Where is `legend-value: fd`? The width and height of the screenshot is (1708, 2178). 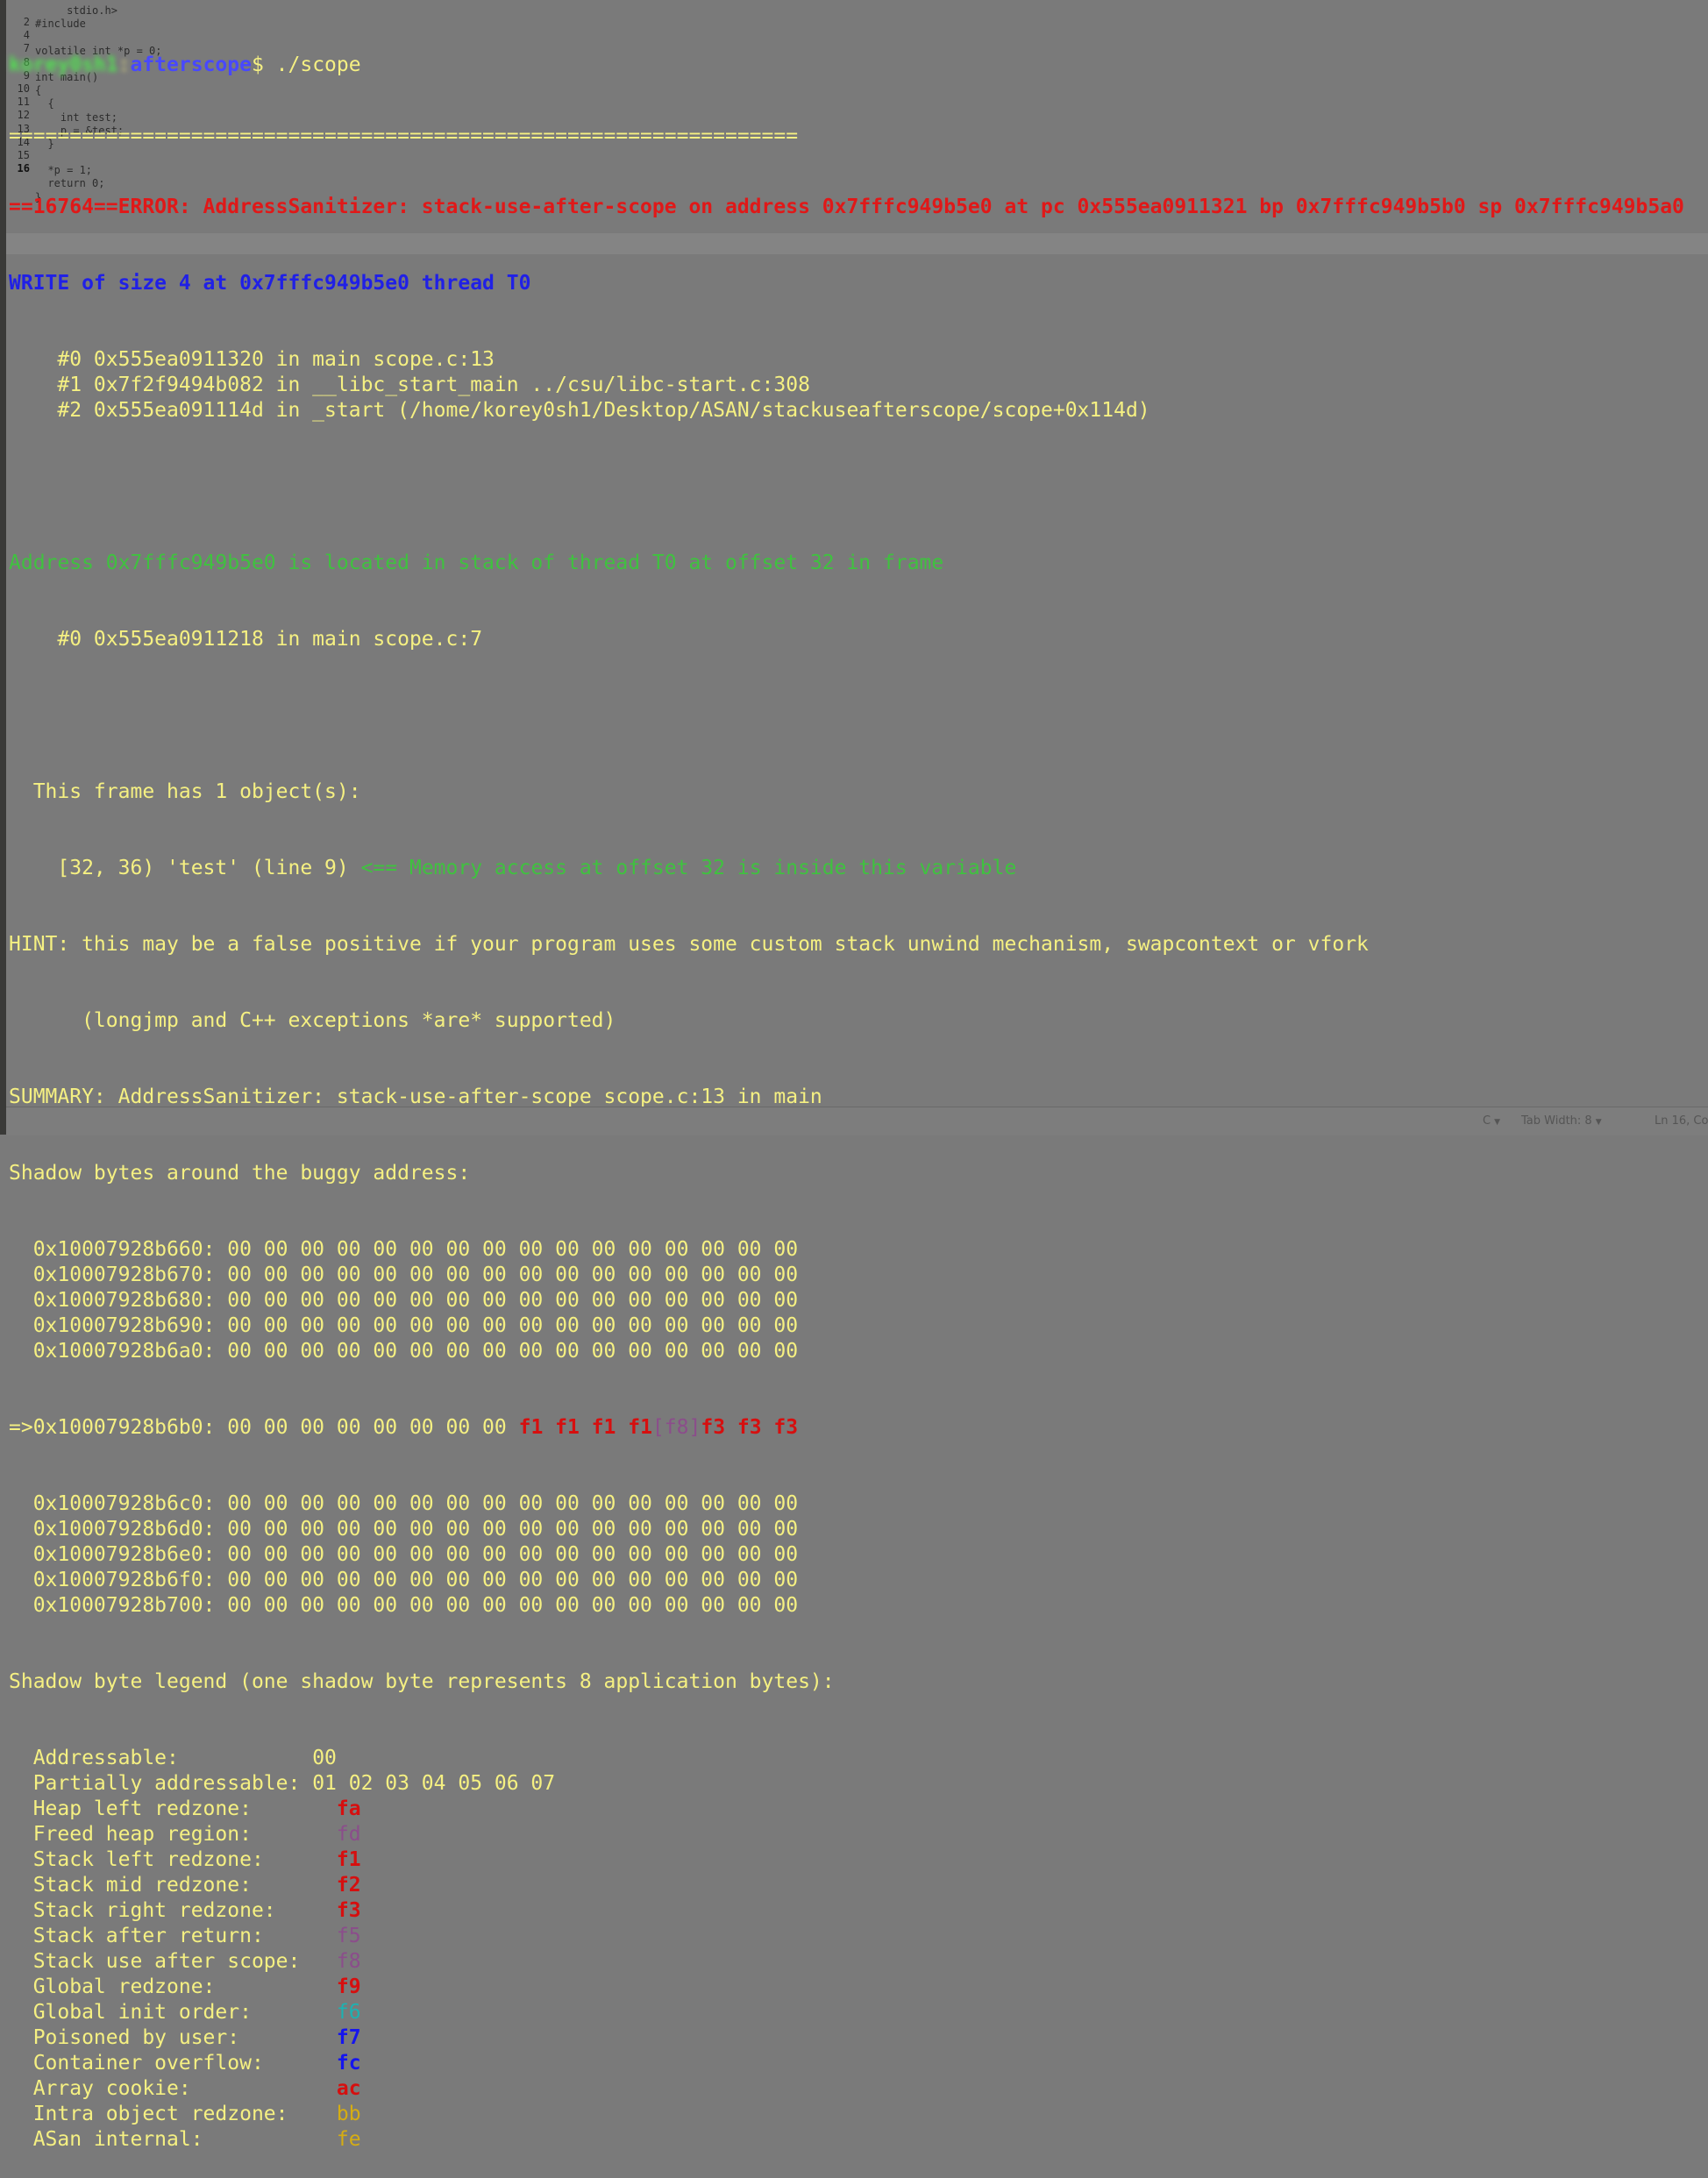 legend-value: fd is located at coordinates (348, 1834).